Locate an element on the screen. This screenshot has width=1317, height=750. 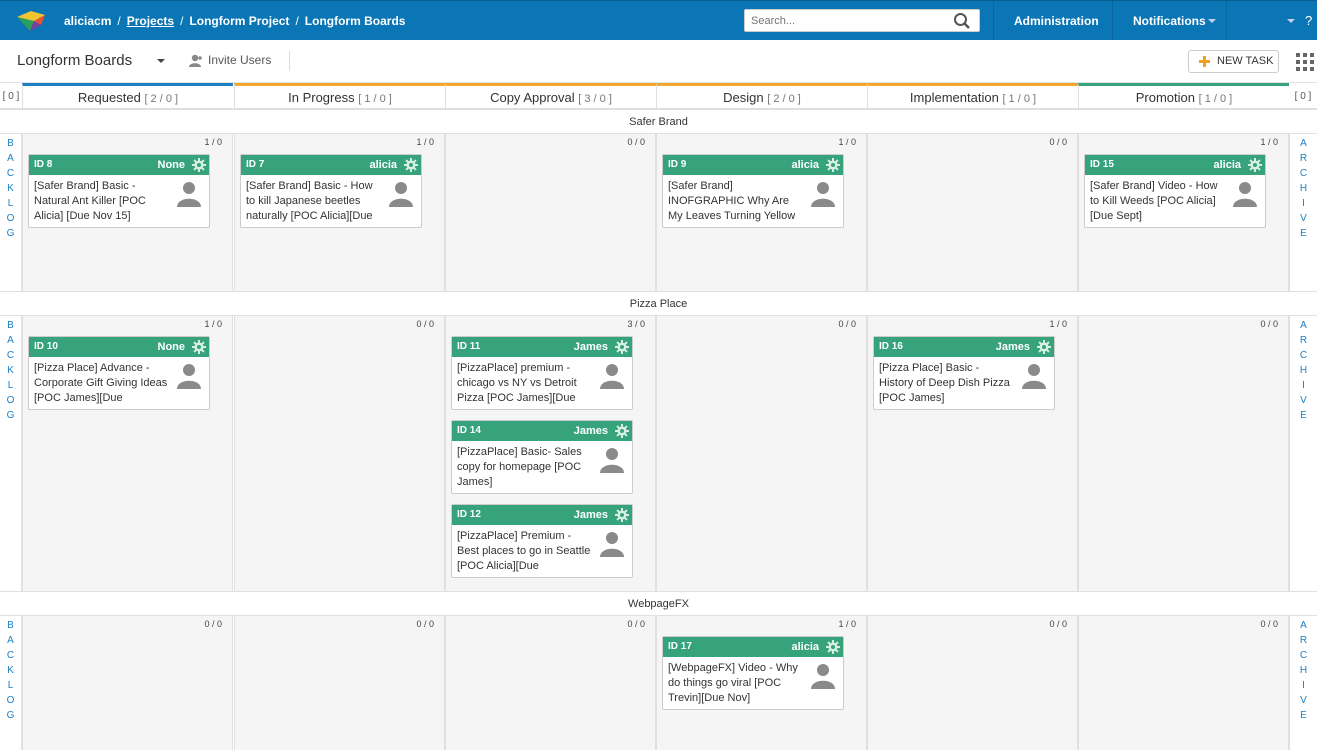
help-button: ? is located at coordinates (1308, 21).